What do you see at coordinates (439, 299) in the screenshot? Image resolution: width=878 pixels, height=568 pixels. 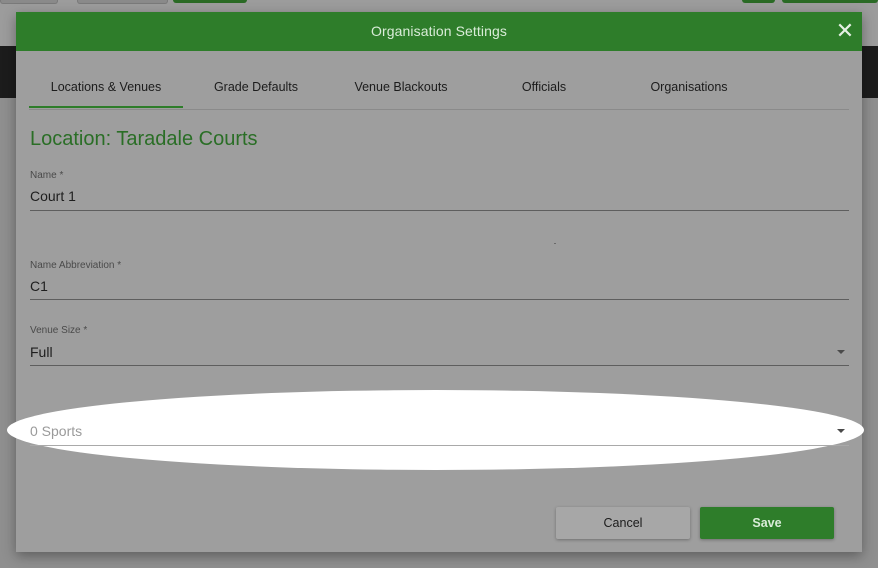 I see `abbreviation-underline` at bounding box center [439, 299].